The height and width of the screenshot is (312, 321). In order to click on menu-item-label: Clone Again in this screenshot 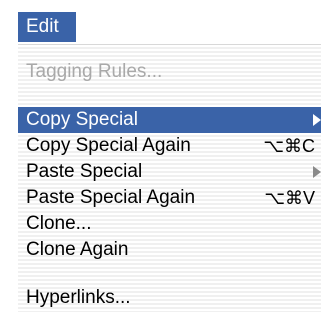, I will do `click(77, 249)`.